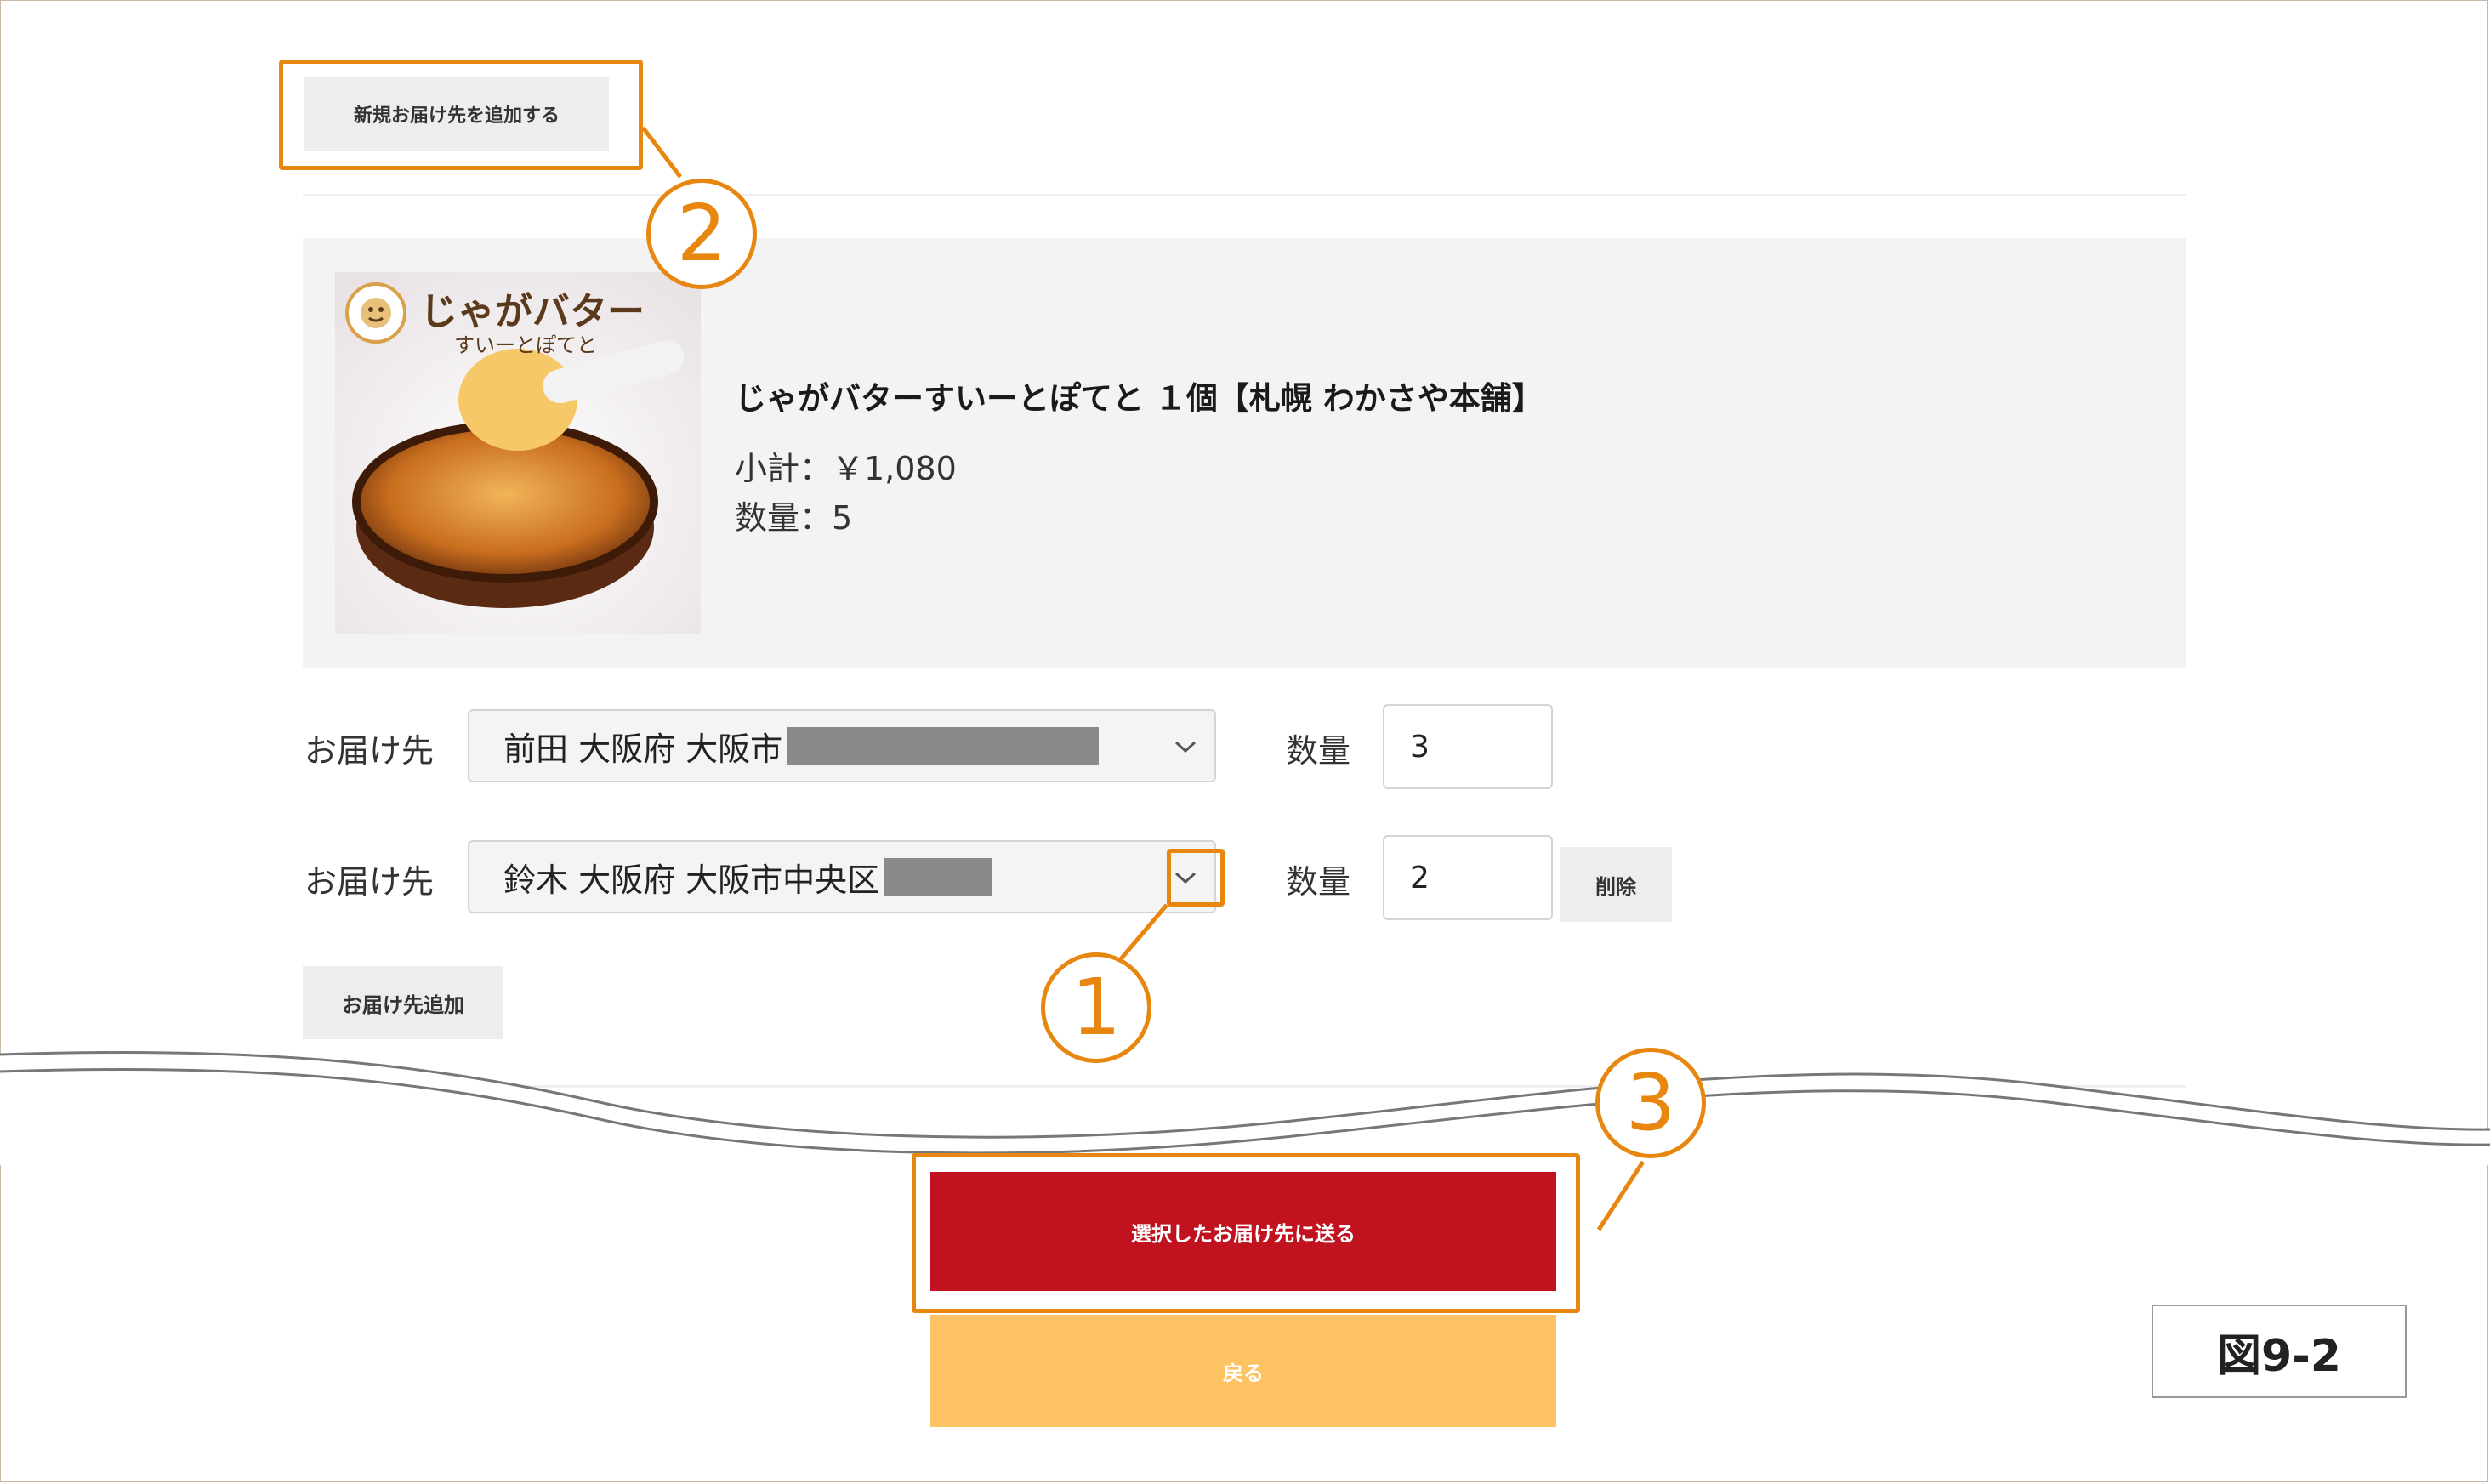 This screenshot has width=2490, height=1484. I want to click on quantity-input-2-value: 2, so click(1420, 878).